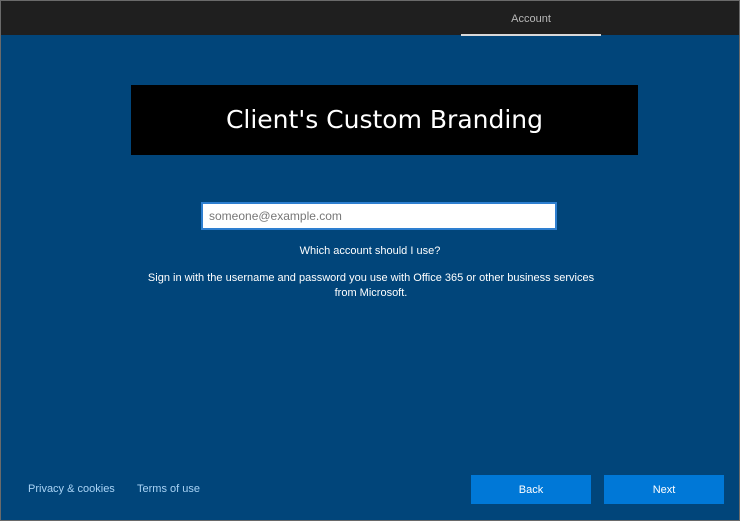 Image resolution: width=740 pixels, height=521 pixels. Describe the element at coordinates (370, 18) in the screenshot. I see `top-bar: Account` at that location.